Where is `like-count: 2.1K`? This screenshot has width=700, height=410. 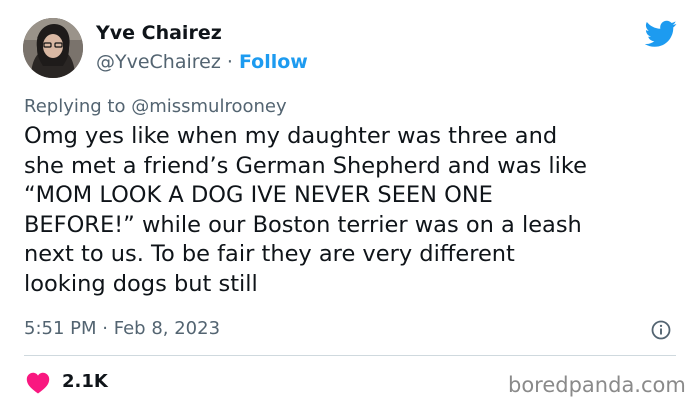
like-count: 2.1K is located at coordinates (85, 381).